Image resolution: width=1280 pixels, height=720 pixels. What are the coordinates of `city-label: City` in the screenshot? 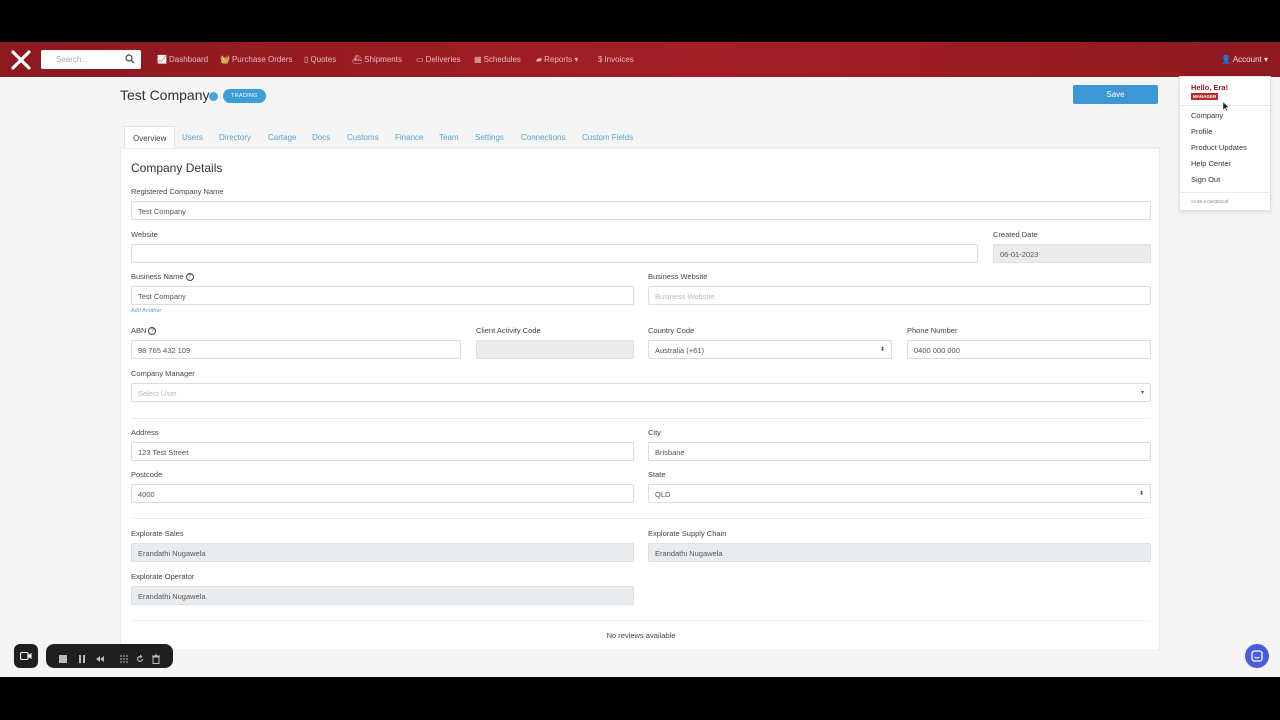 It's located at (654, 432).